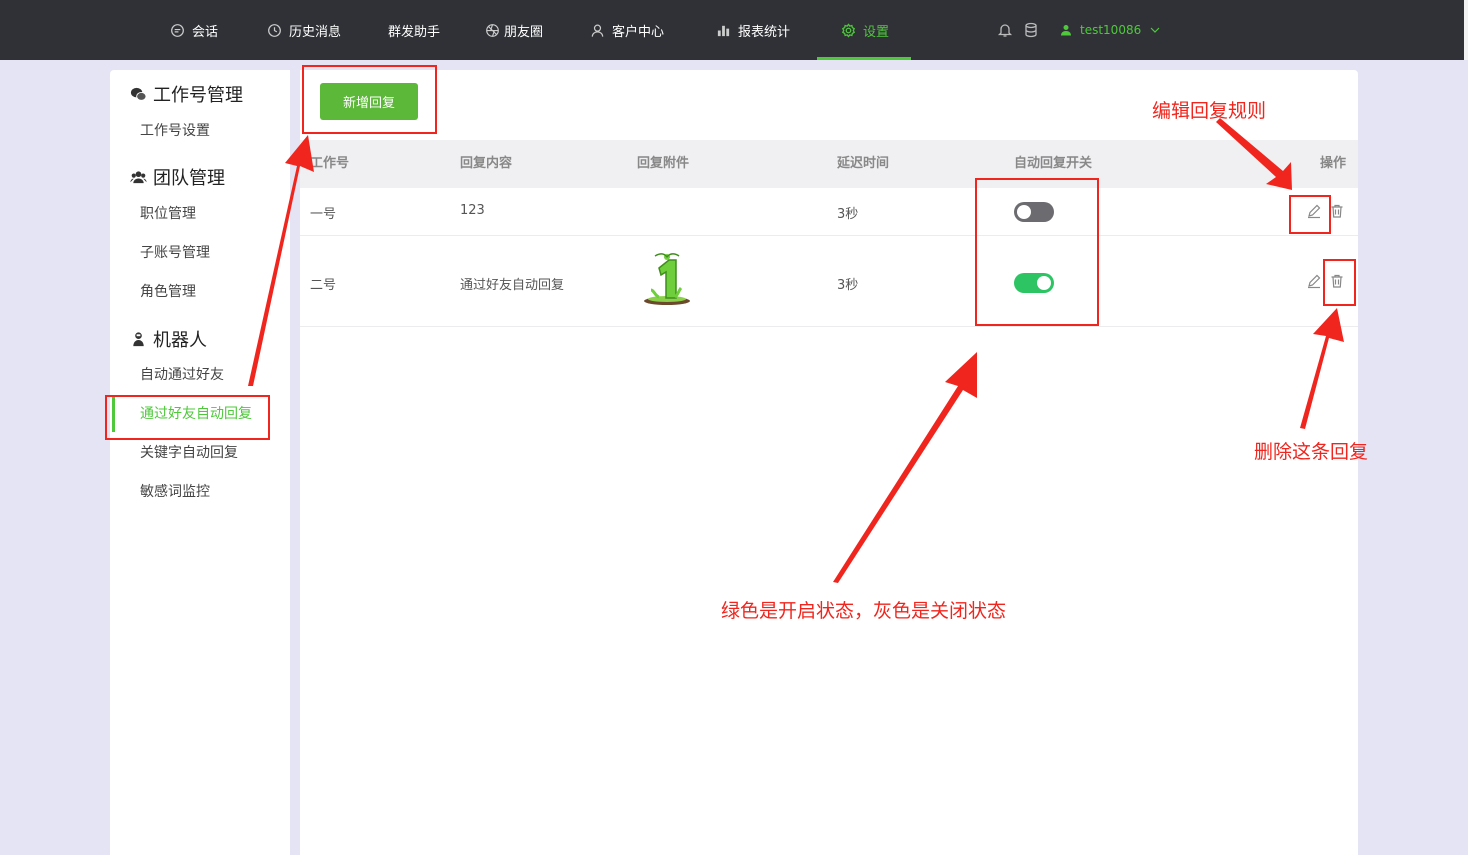 The width and height of the screenshot is (1468, 855). I want to click on annotation-edit-rule: 编辑回复规则, so click(1209, 111).